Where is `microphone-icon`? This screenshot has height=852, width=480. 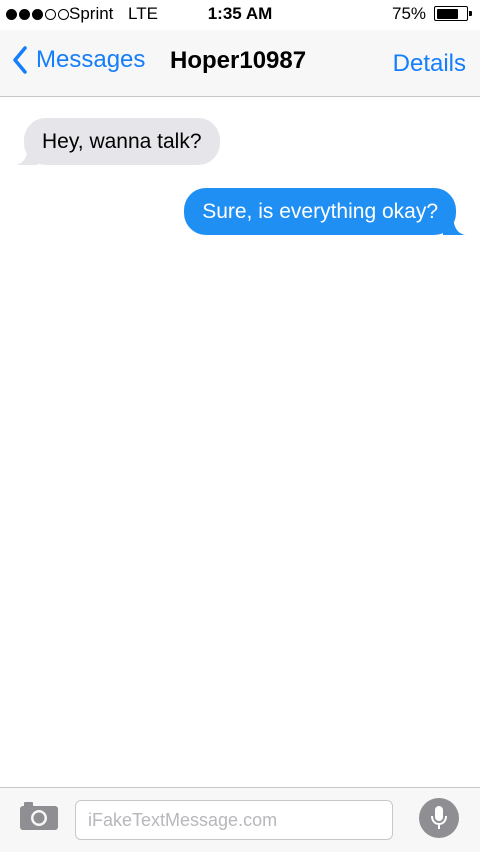
microphone-icon is located at coordinates (439, 817).